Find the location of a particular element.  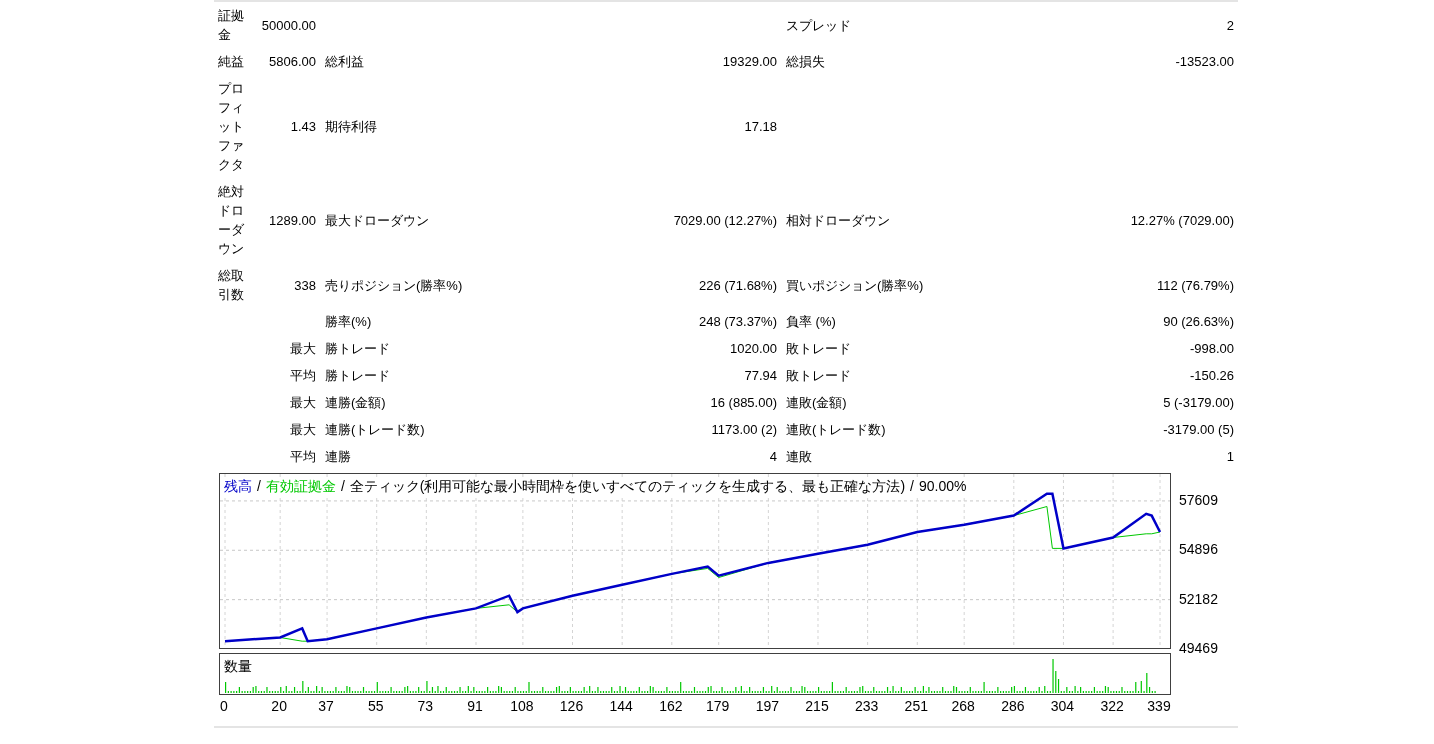

legend-label: 残高 is located at coordinates (238, 486).